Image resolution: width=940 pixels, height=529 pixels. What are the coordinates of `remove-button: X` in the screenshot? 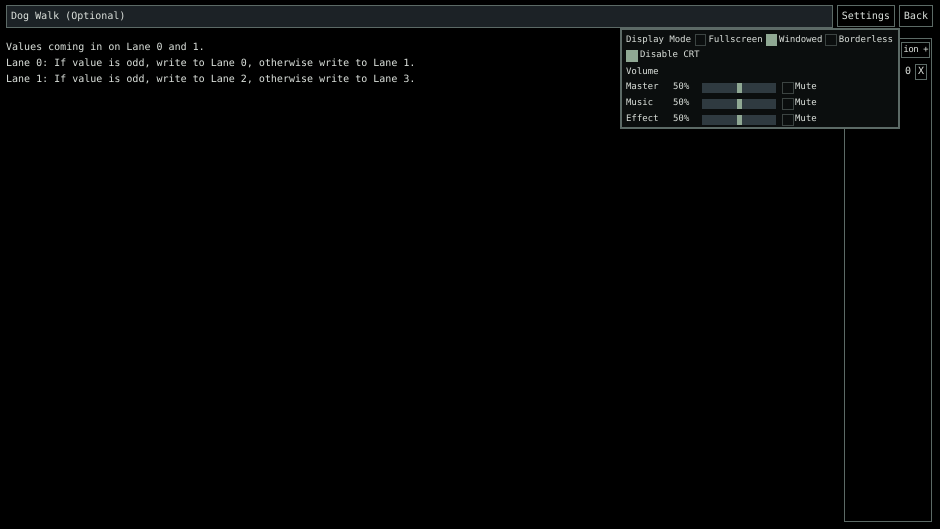 It's located at (920, 72).